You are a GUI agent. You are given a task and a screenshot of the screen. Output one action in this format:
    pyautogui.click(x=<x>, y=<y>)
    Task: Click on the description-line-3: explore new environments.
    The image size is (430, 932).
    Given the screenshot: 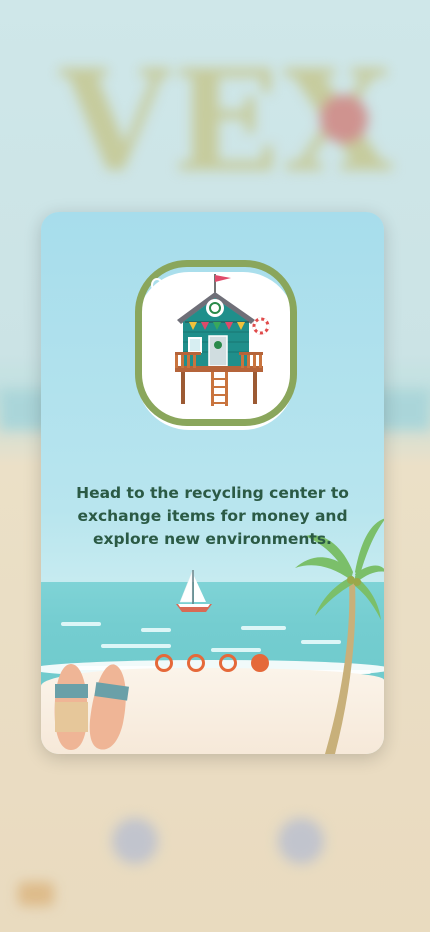 What is the action you would take?
    pyautogui.click(x=212, y=539)
    